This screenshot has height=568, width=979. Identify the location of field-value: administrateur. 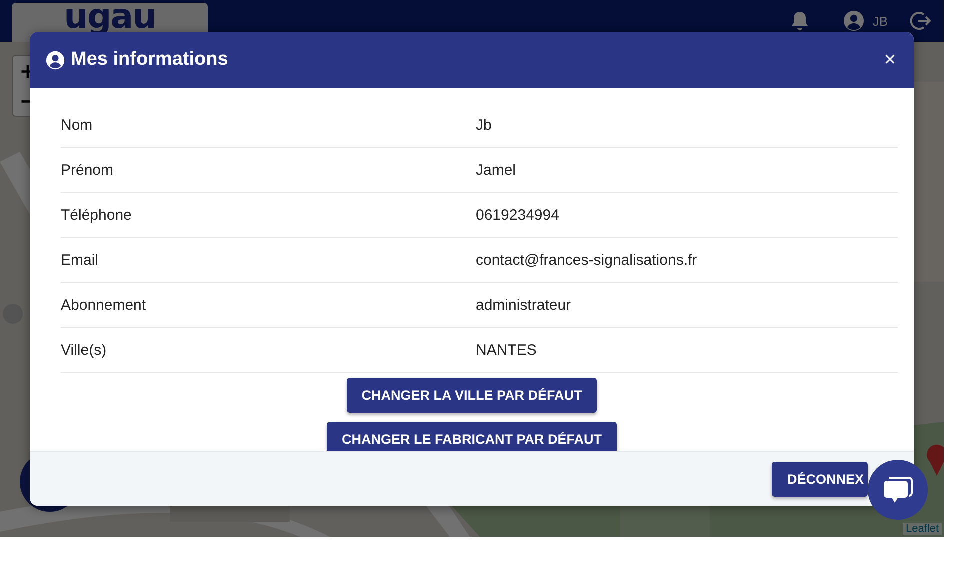
(524, 305).